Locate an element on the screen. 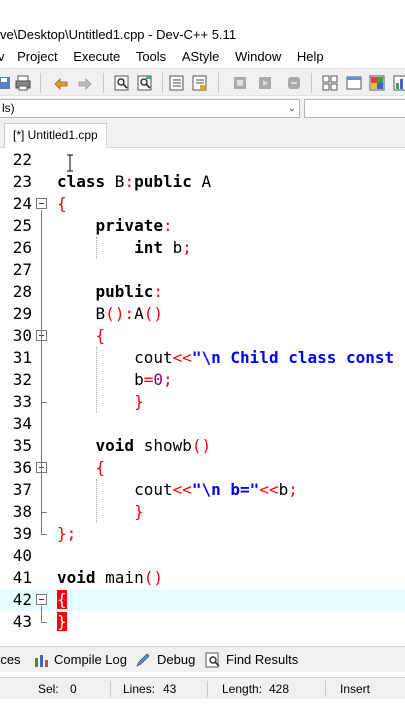 This screenshot has height=720, width=405. code-line: 43} is located at coordinates (202, 622).